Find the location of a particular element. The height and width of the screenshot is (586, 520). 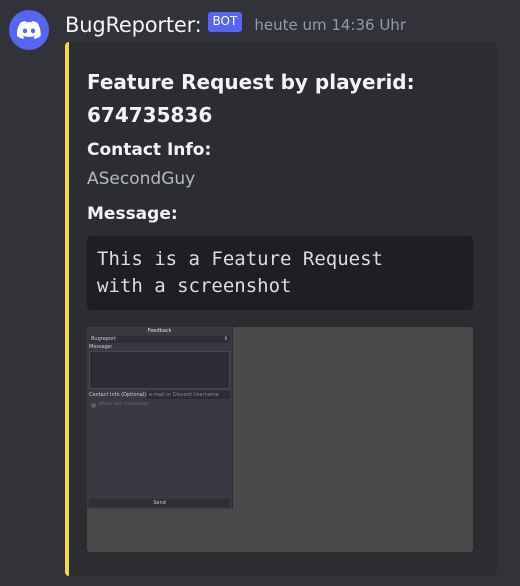

message-header: BugReporter: BOT heute um 14:36 Uhr is located at coordinates (235, 25).